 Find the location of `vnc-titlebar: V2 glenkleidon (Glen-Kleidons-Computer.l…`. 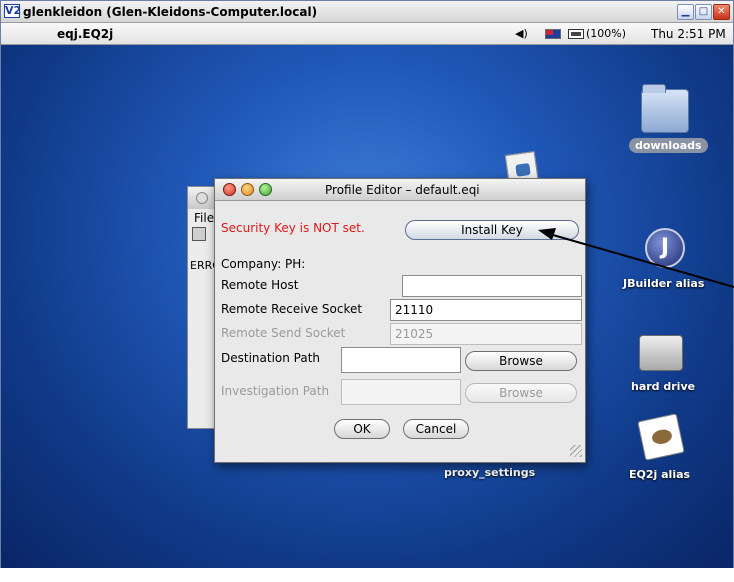

vnc-titlebar: V2 glenkleidon (Glen-Kleidons-Computer.l… is located at coordinates (367, 12).